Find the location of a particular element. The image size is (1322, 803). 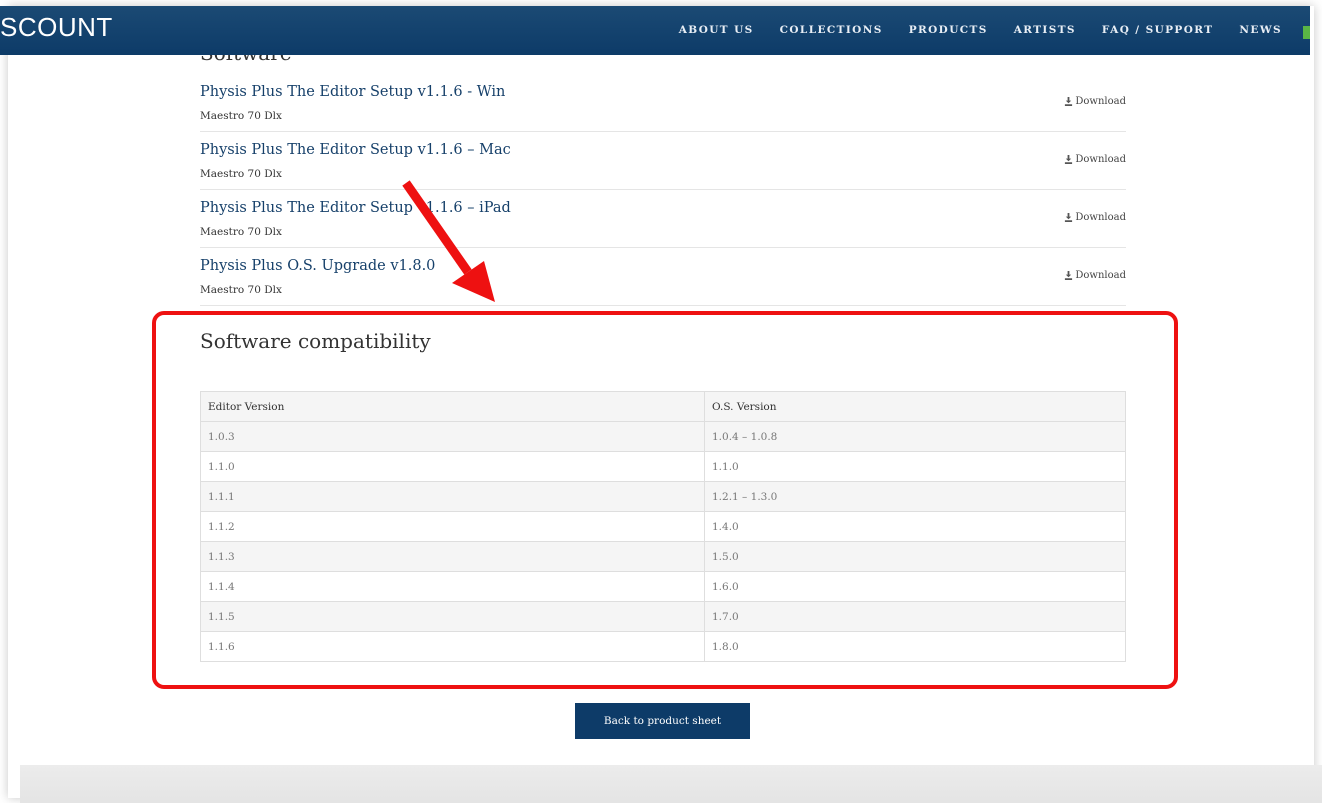

download-title-link: Physis Plus O.S. Upgrade v1.8.0 is located at coordinates (317, 266).